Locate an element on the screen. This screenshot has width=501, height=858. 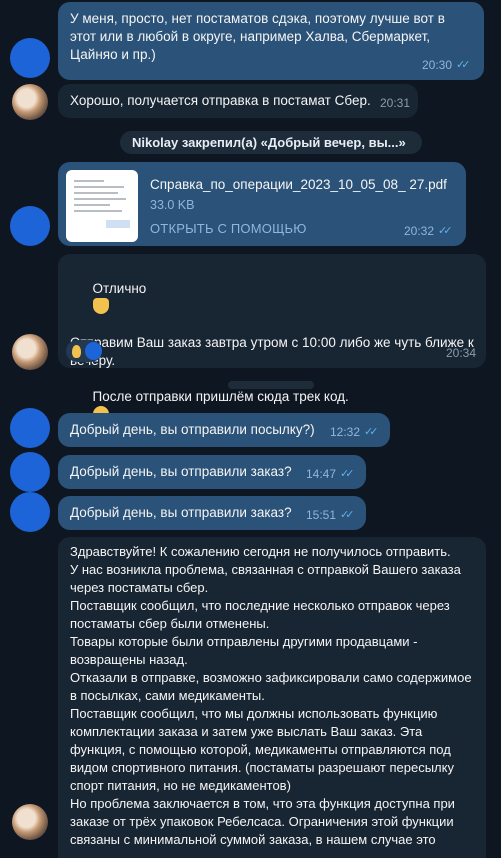
message-time: 14:47 is located at coordinates (320, 474).